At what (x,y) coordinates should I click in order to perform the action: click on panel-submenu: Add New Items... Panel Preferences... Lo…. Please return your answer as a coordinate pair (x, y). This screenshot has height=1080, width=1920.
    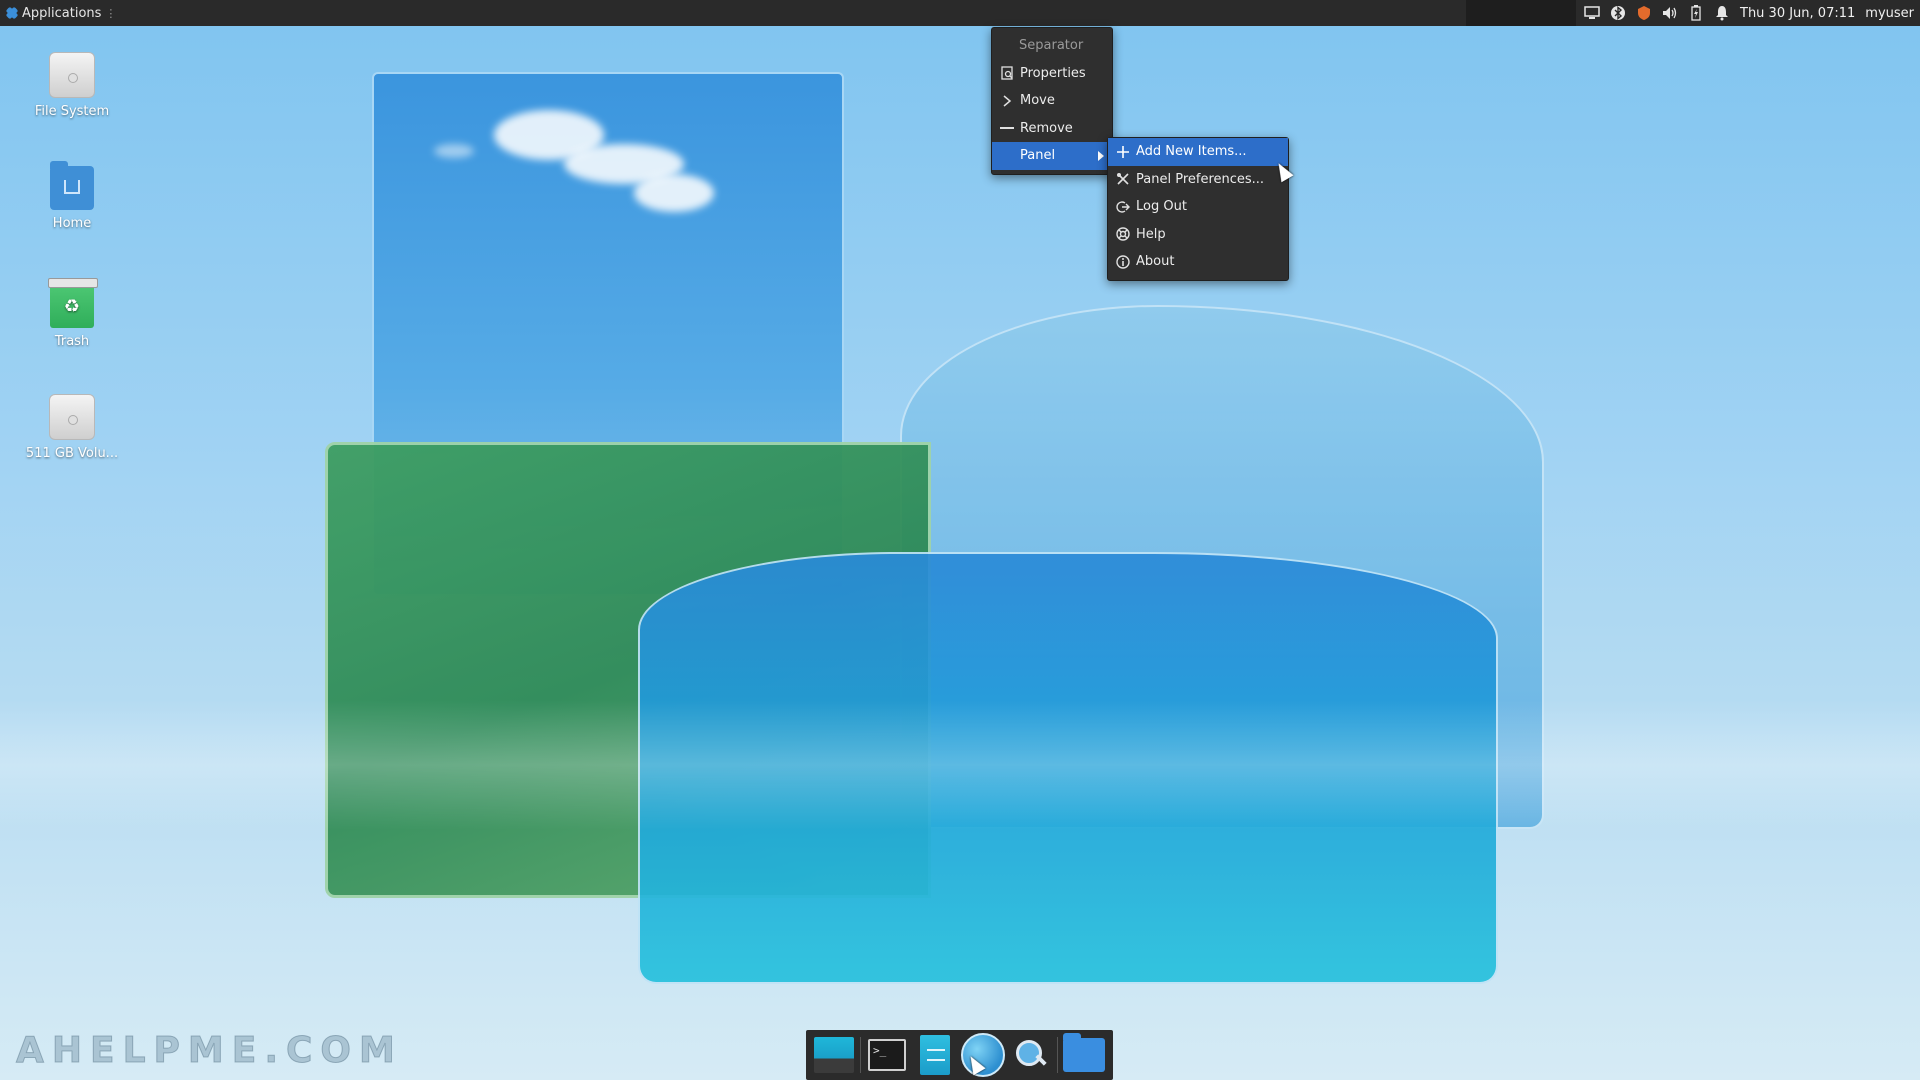
    Looking at the image, I should click on (1198, 209).